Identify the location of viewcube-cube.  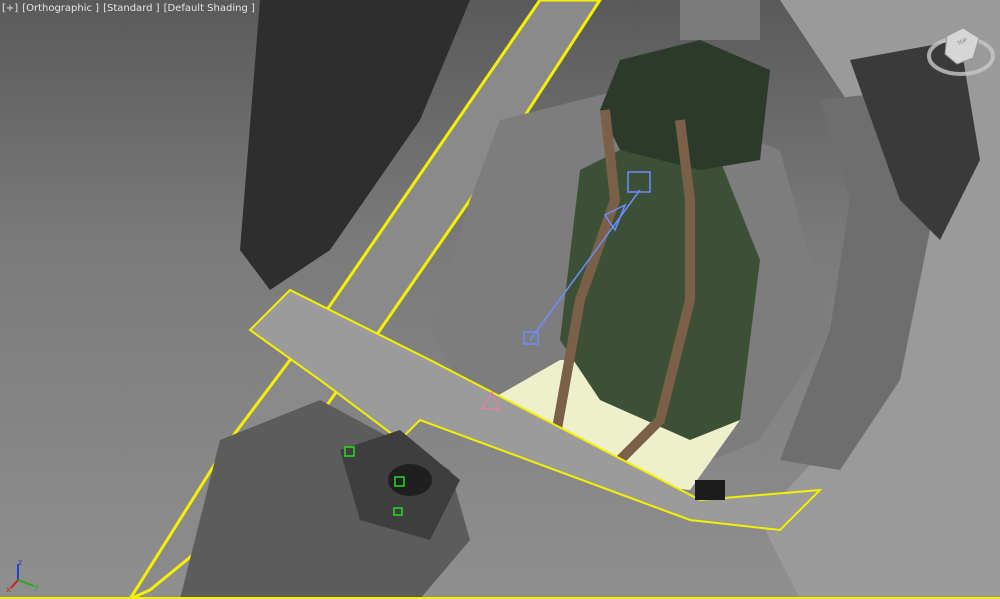
(962, 46).